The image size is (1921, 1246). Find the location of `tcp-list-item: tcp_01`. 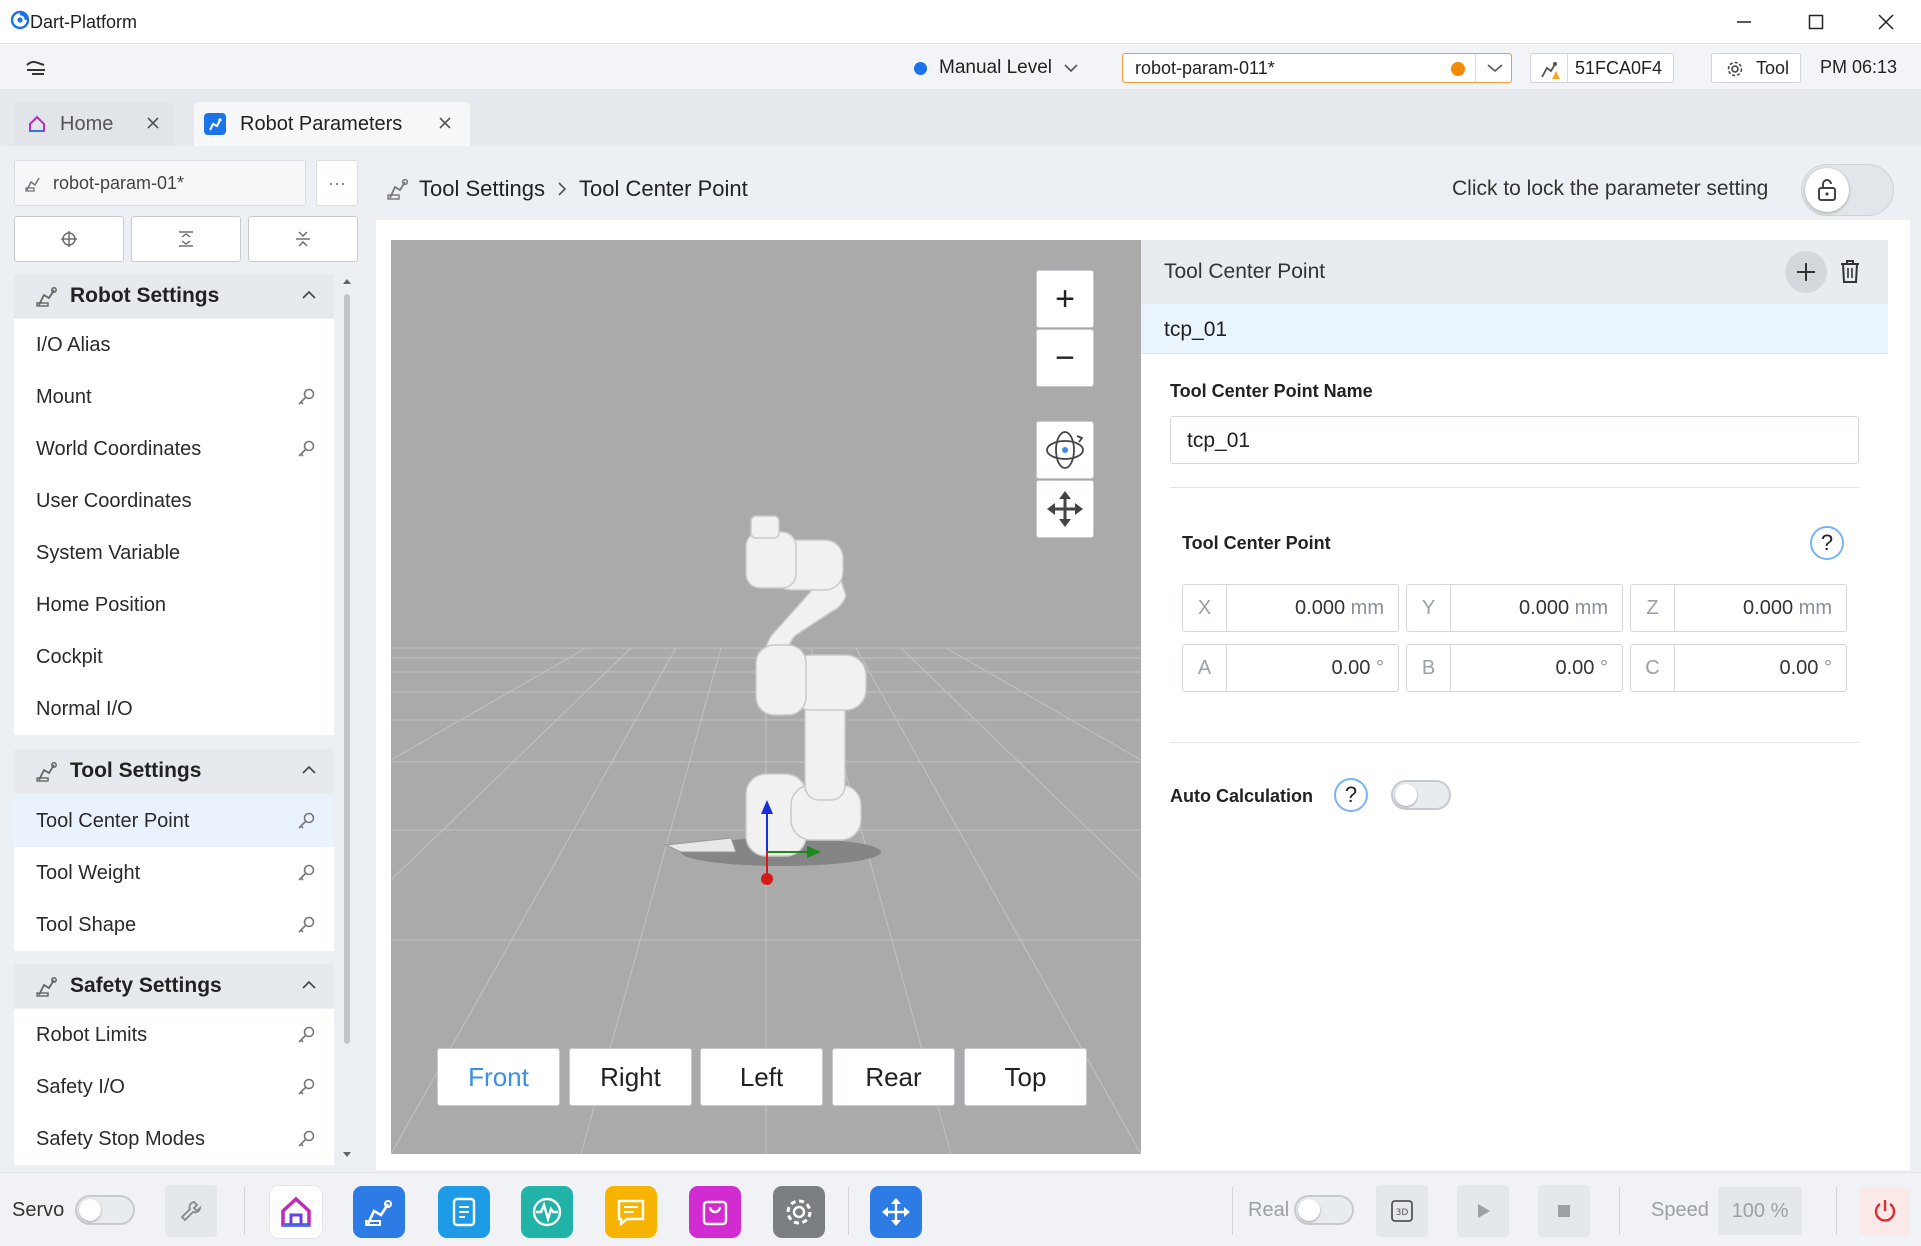

tcp-list-item: tcp_01 is located at coordinates (1514, 329).